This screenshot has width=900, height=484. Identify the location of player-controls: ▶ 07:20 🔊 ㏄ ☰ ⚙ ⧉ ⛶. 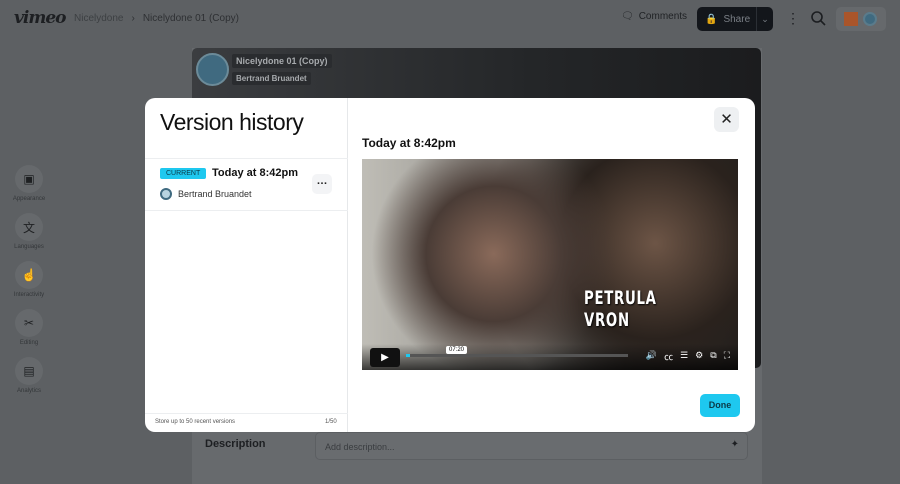
(550, 357).